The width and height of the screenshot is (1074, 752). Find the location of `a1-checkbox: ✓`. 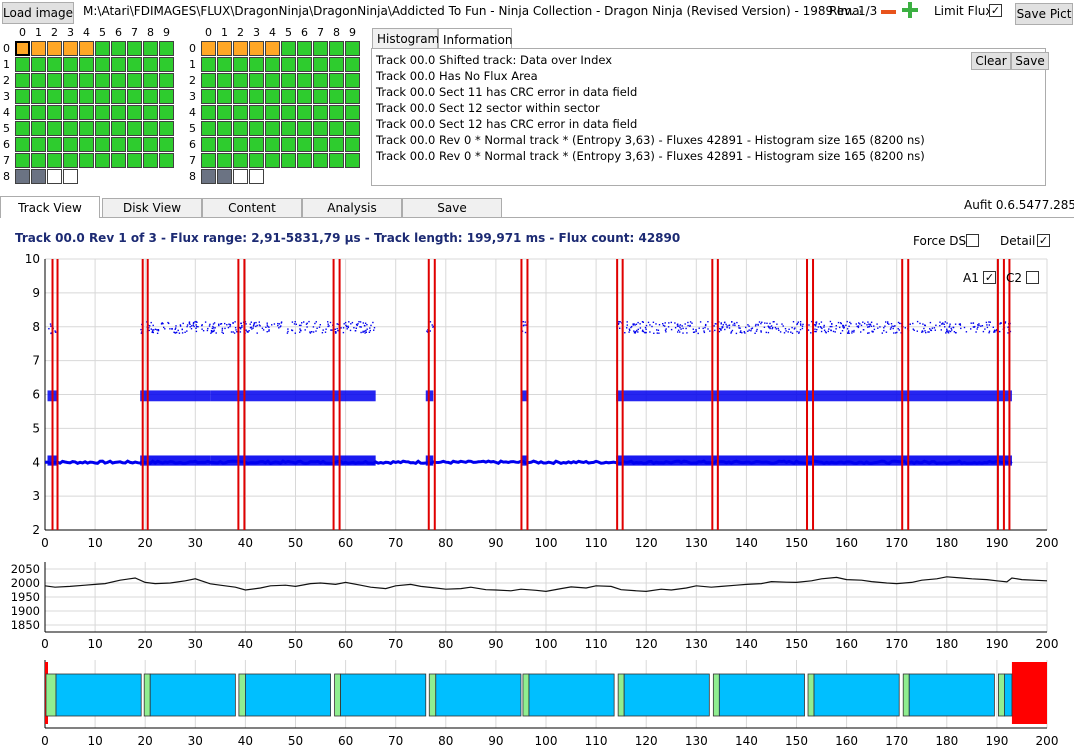

a1-checkbox: ✓ is located at coordinates (989, 277).